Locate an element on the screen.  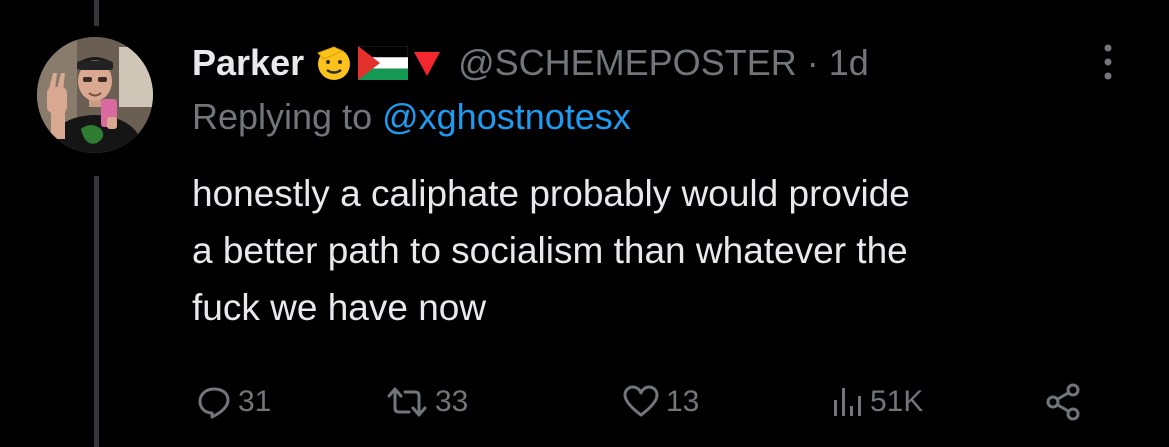
author-name: Parker is located at coordinates (248, 63).